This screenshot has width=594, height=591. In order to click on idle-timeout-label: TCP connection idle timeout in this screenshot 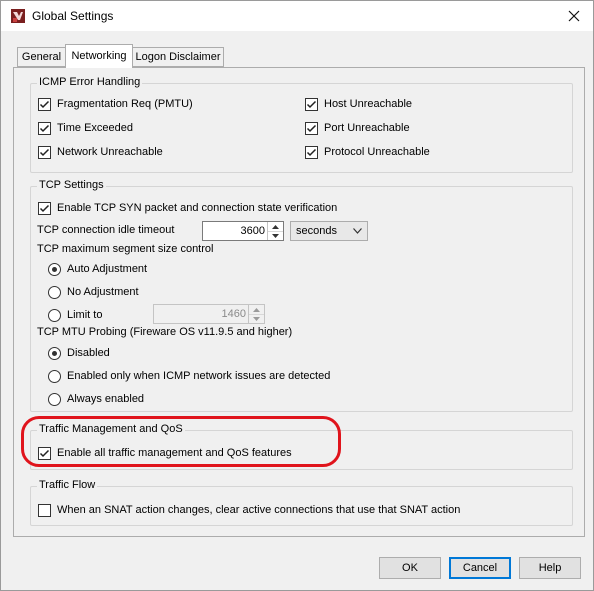, I will do `click(106, 230)`.